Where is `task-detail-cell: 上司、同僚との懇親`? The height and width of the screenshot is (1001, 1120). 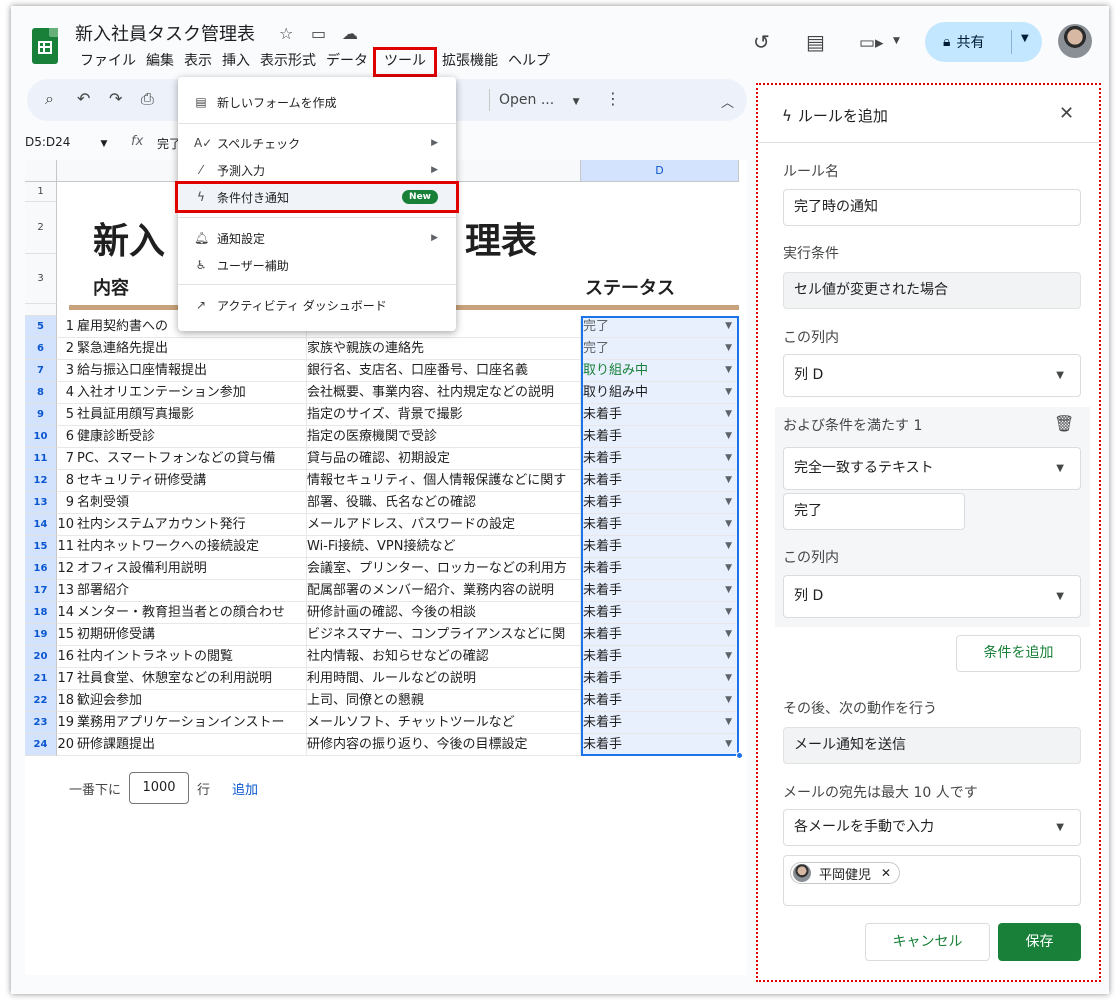 task-detail-cell: 上司、同僚との懇親 is located at coordinates (444, 701).